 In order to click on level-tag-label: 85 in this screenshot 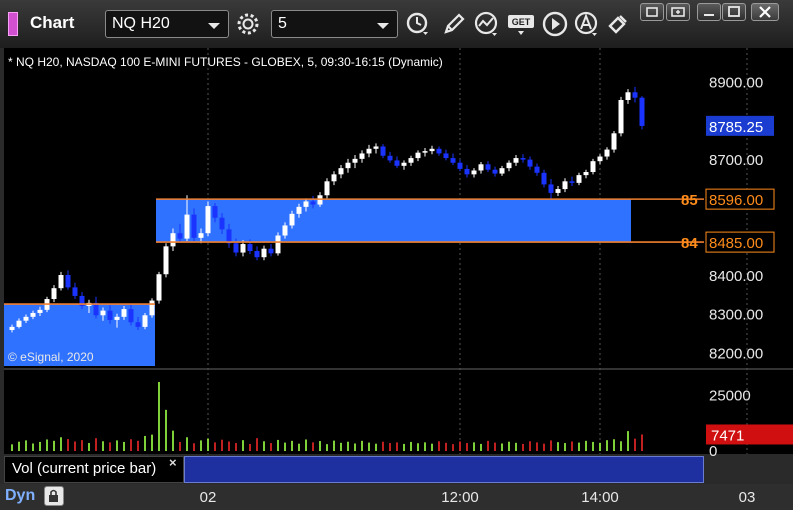, I will do `click(689, 200)`.